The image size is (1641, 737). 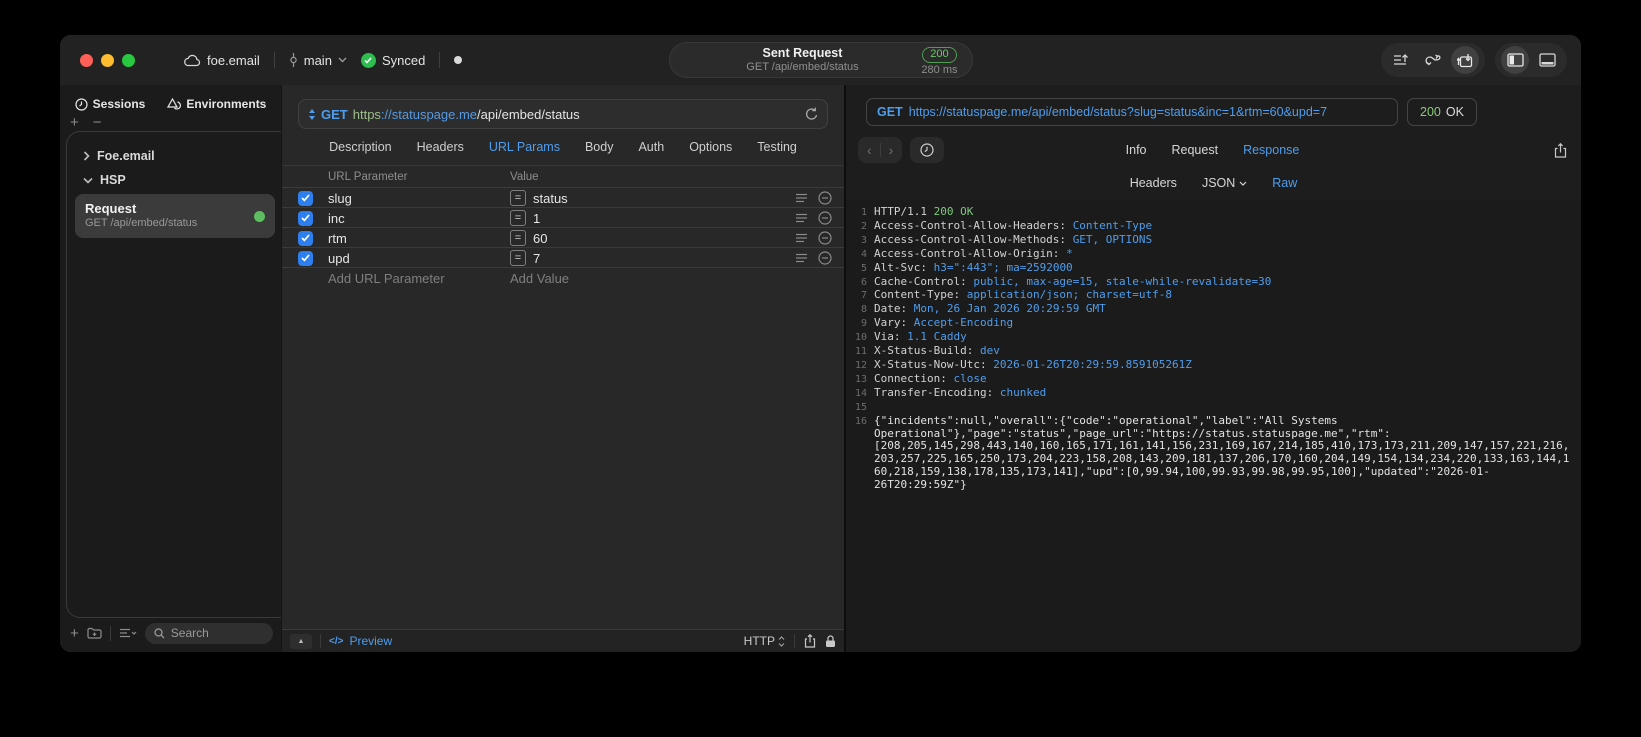 What do you see at coordinates (599, 147) in the screenshot?
I see `tab-body: Body` at bounding box center [599, 147].